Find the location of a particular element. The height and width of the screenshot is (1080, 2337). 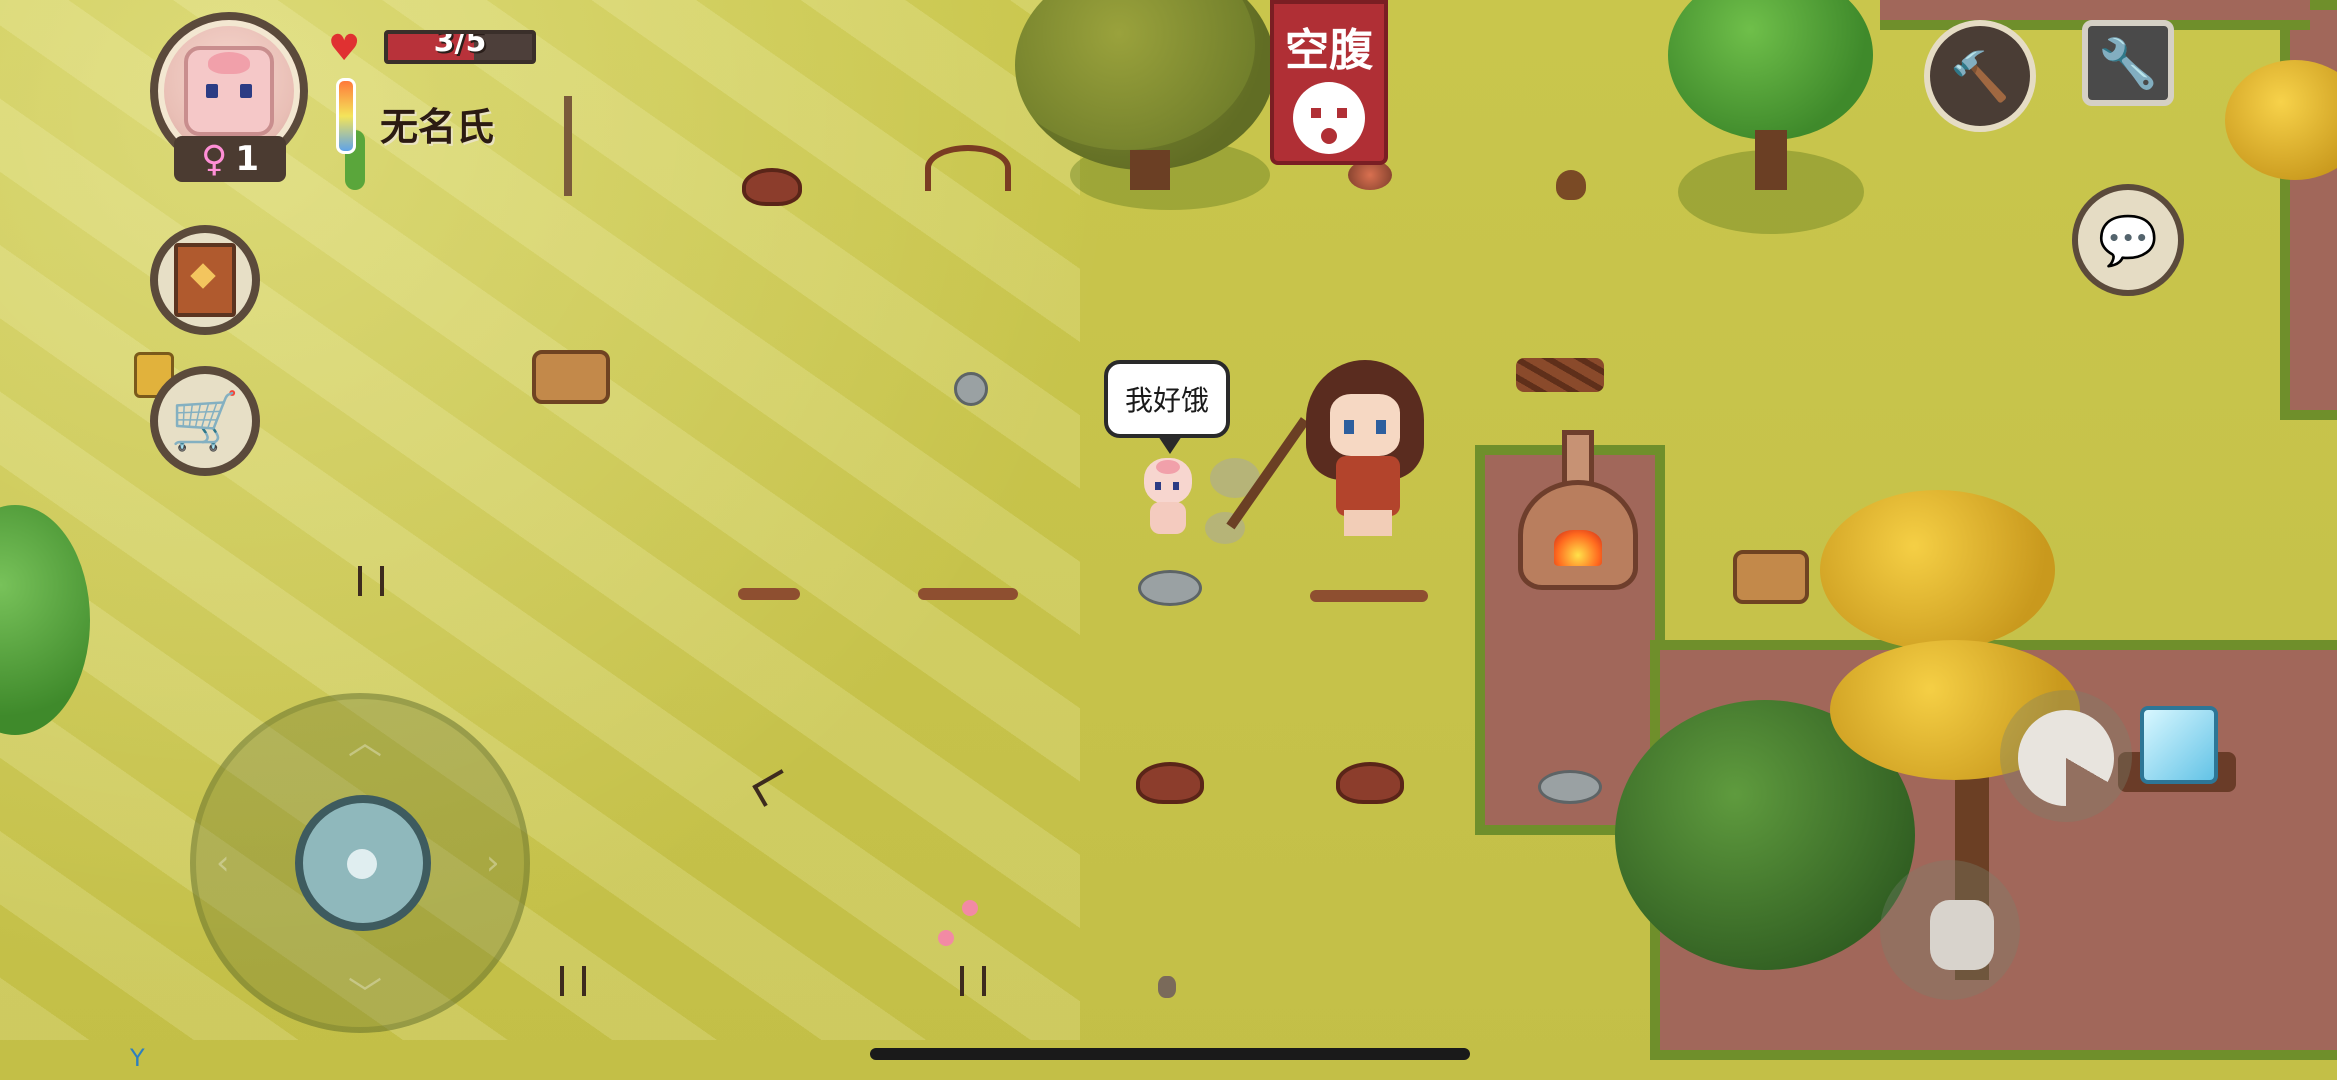

build-button: 🔨 is located at coordinates (1980, 76).